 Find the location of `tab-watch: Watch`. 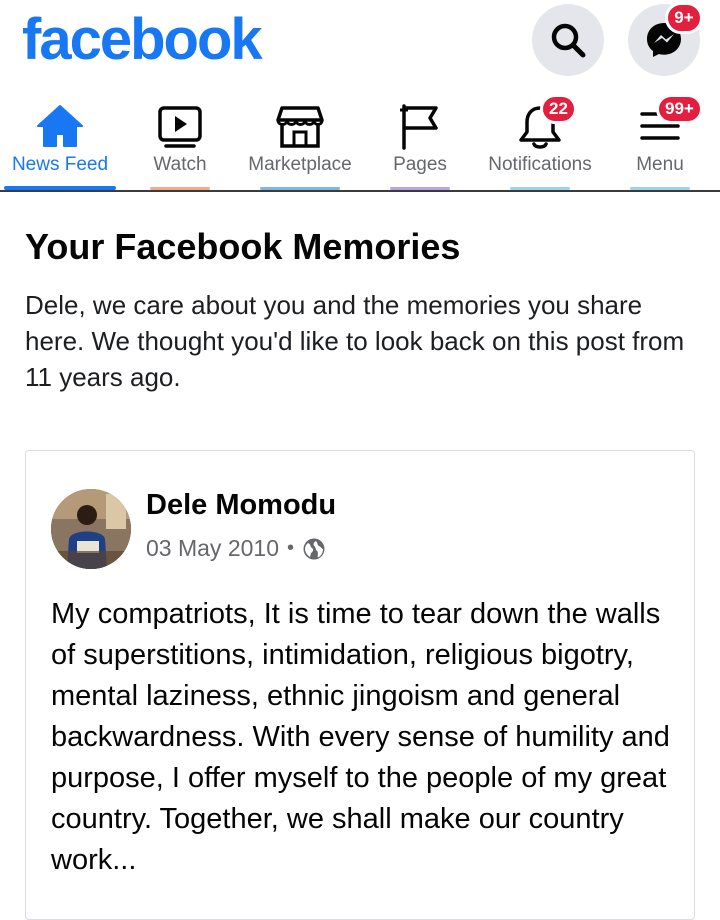

tab-watch: Watch is located at coordinates (180, 140).